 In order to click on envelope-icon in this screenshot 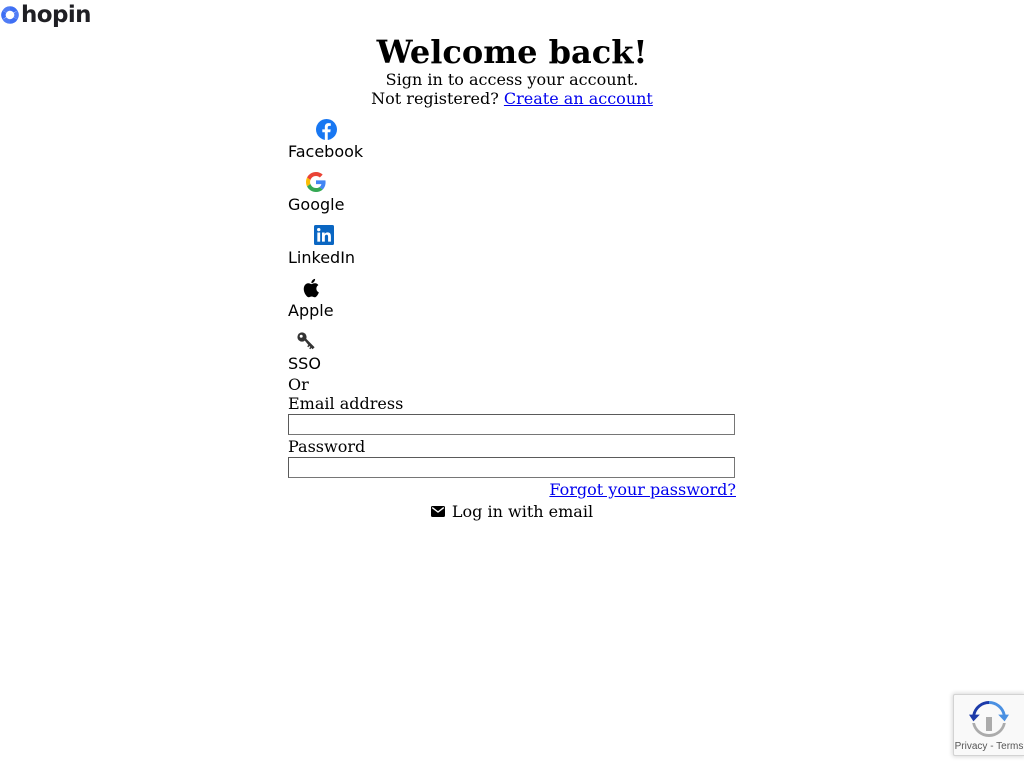, I will do `click(437, 511)`.